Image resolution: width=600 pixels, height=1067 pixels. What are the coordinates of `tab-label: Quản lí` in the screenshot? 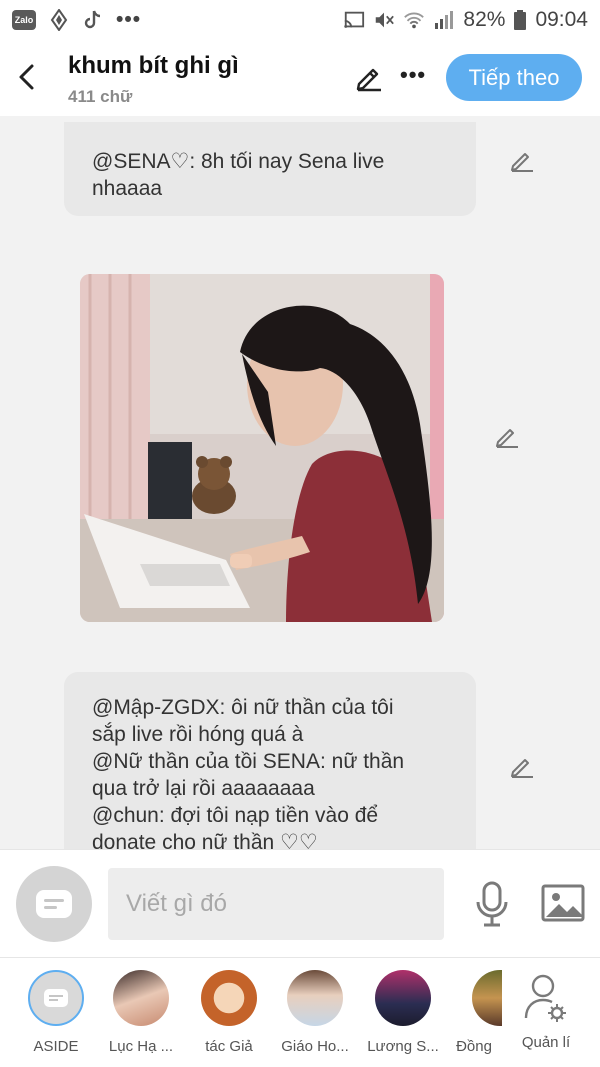 It's located at (546, 1042).